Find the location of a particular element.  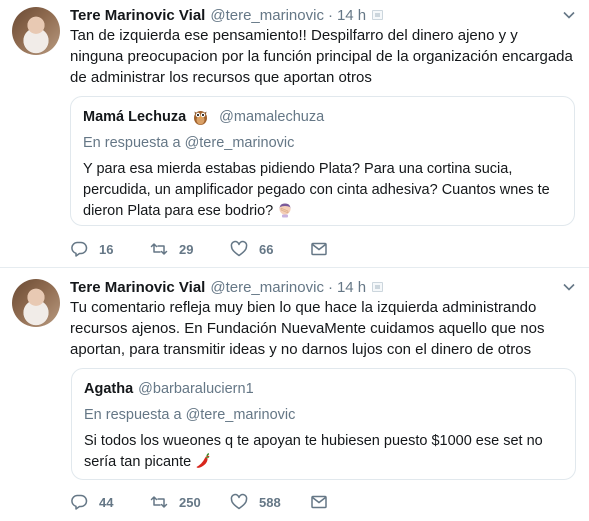

reply-count: 44 is located at coordinates (106, 502).